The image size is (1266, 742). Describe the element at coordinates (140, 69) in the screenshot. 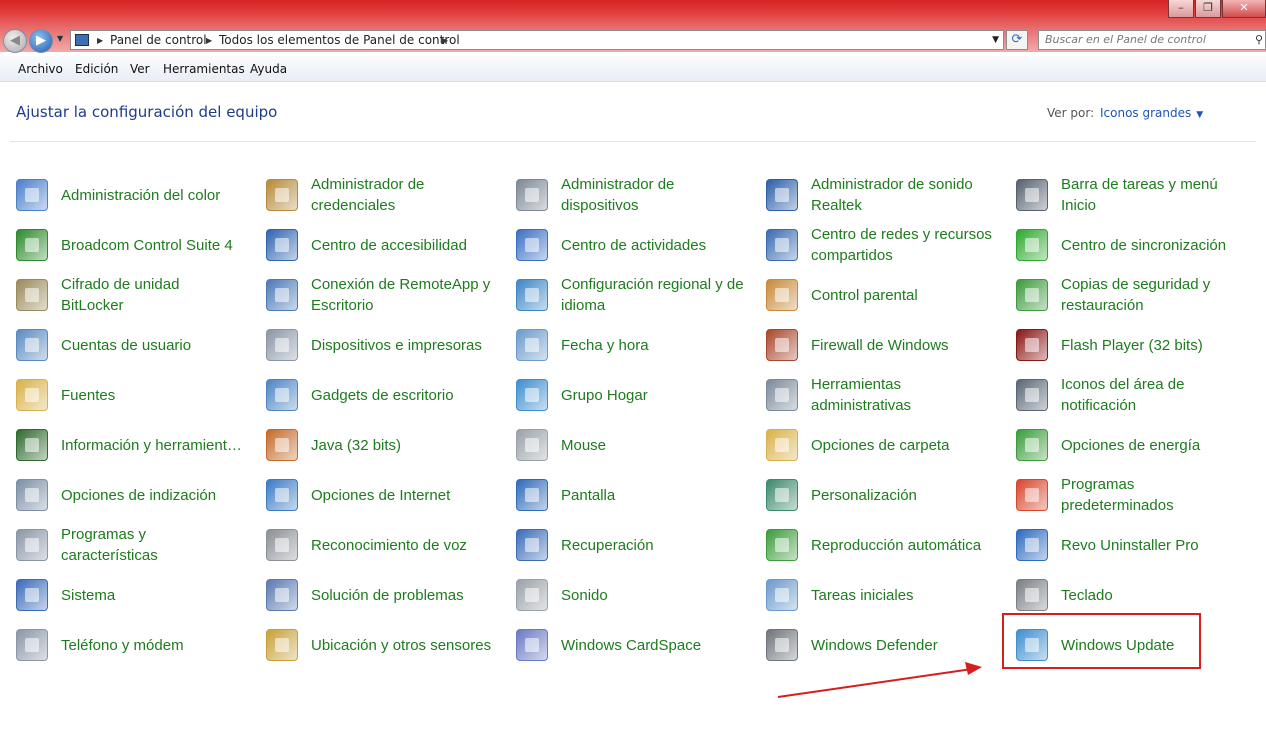

I see `menu-view: Ver` at that location.